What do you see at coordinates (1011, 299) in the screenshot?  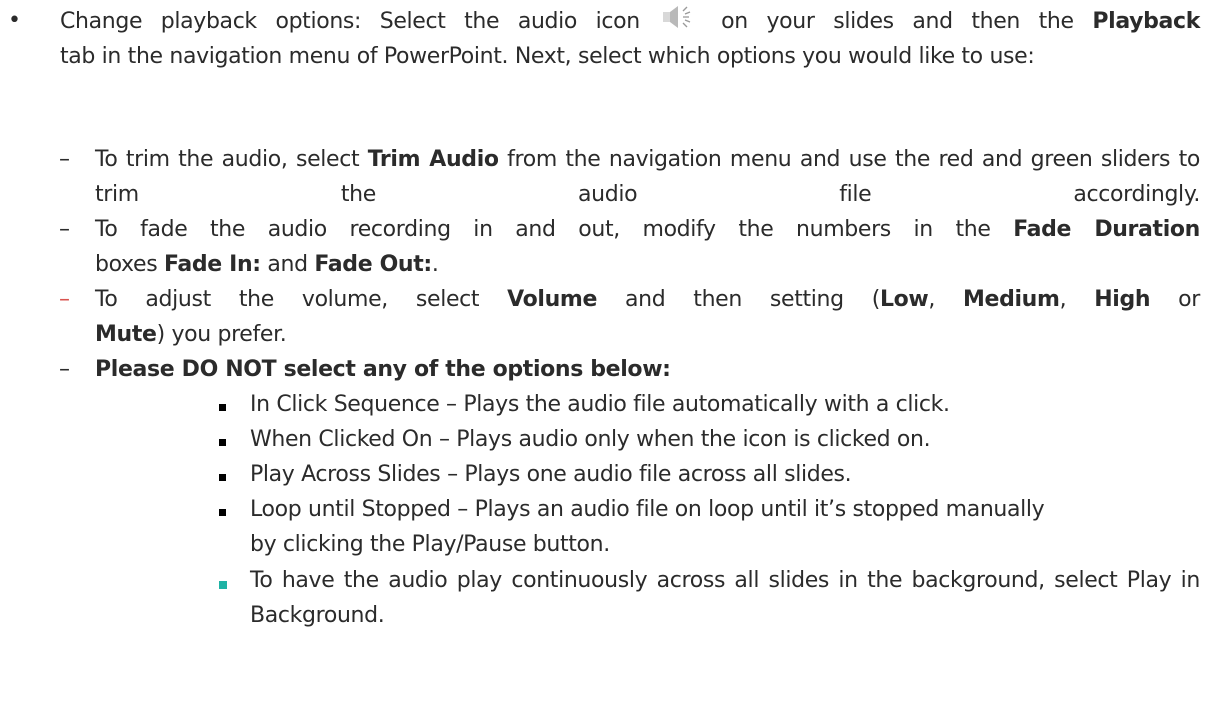 I see `medium-label: Medium` at bounding box center [1011, 299].